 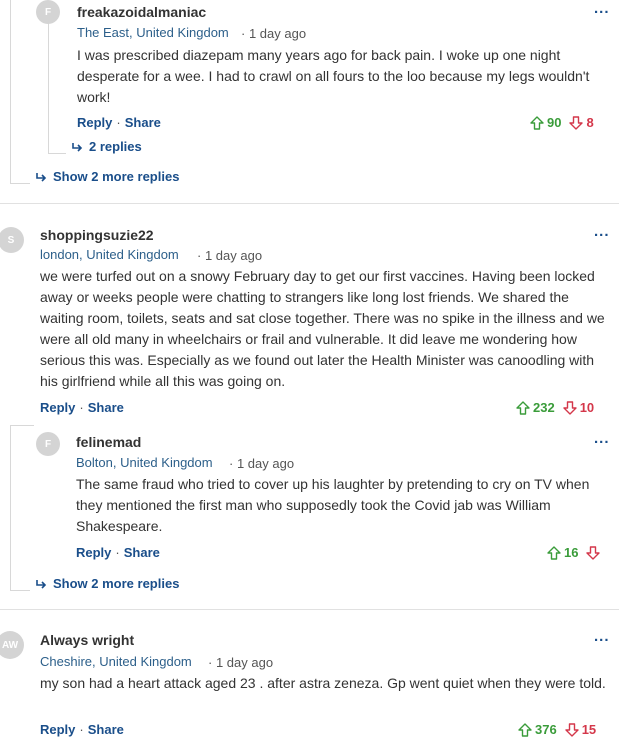 I want to click on comment-location: london, United Kingdom, so click(x=109, y=254).